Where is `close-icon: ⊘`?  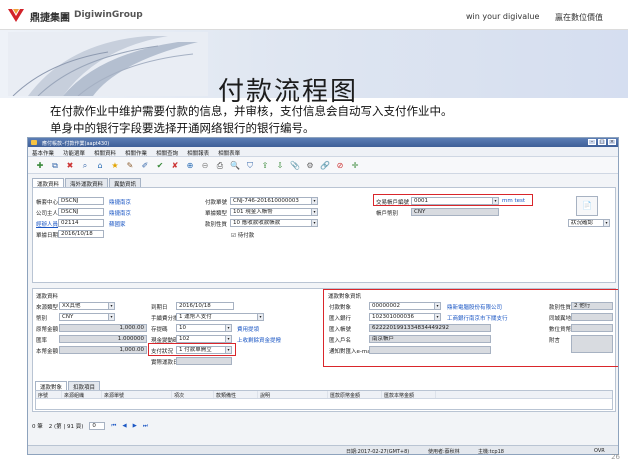
close-icon: ⊘ is located at coordinates (340, 165).